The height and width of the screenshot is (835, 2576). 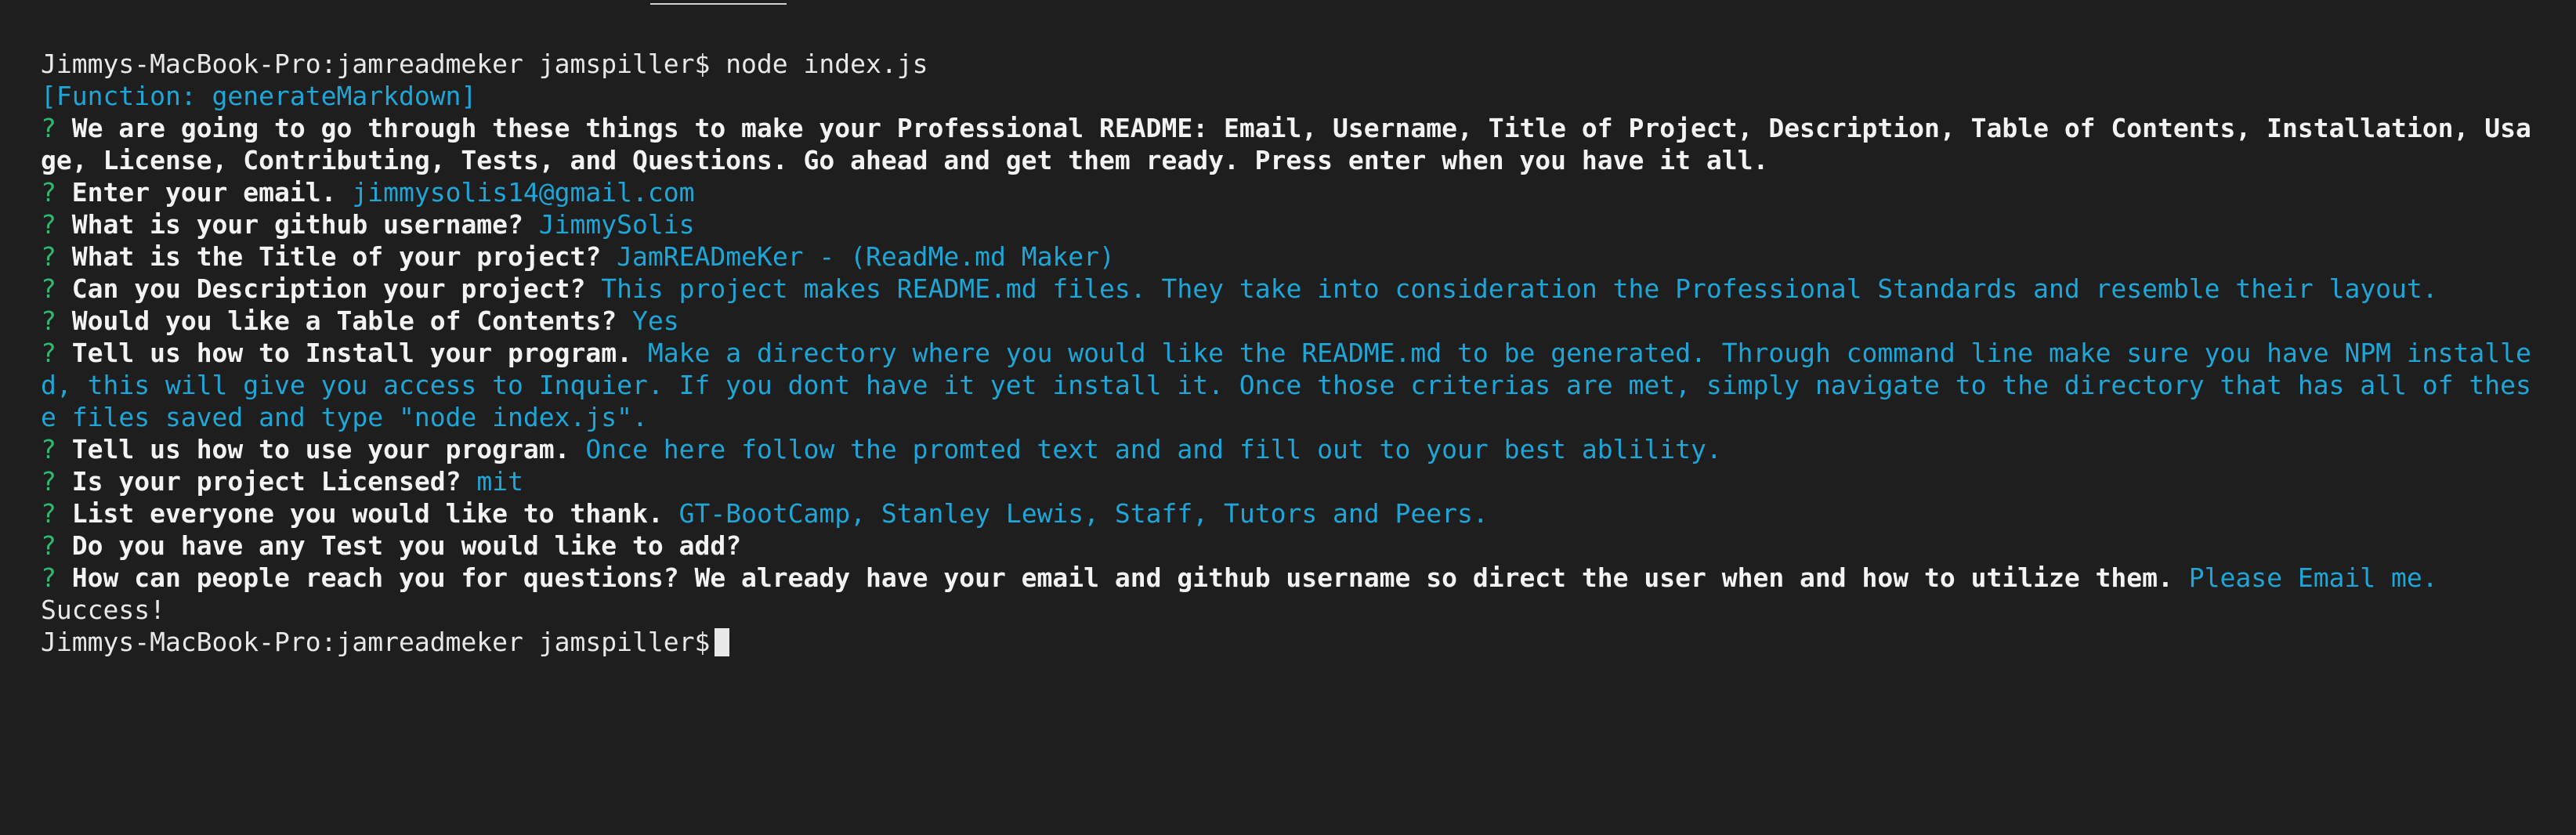 I want to click on question-text: Is your project Licensed?, so click(x=266, y=481).